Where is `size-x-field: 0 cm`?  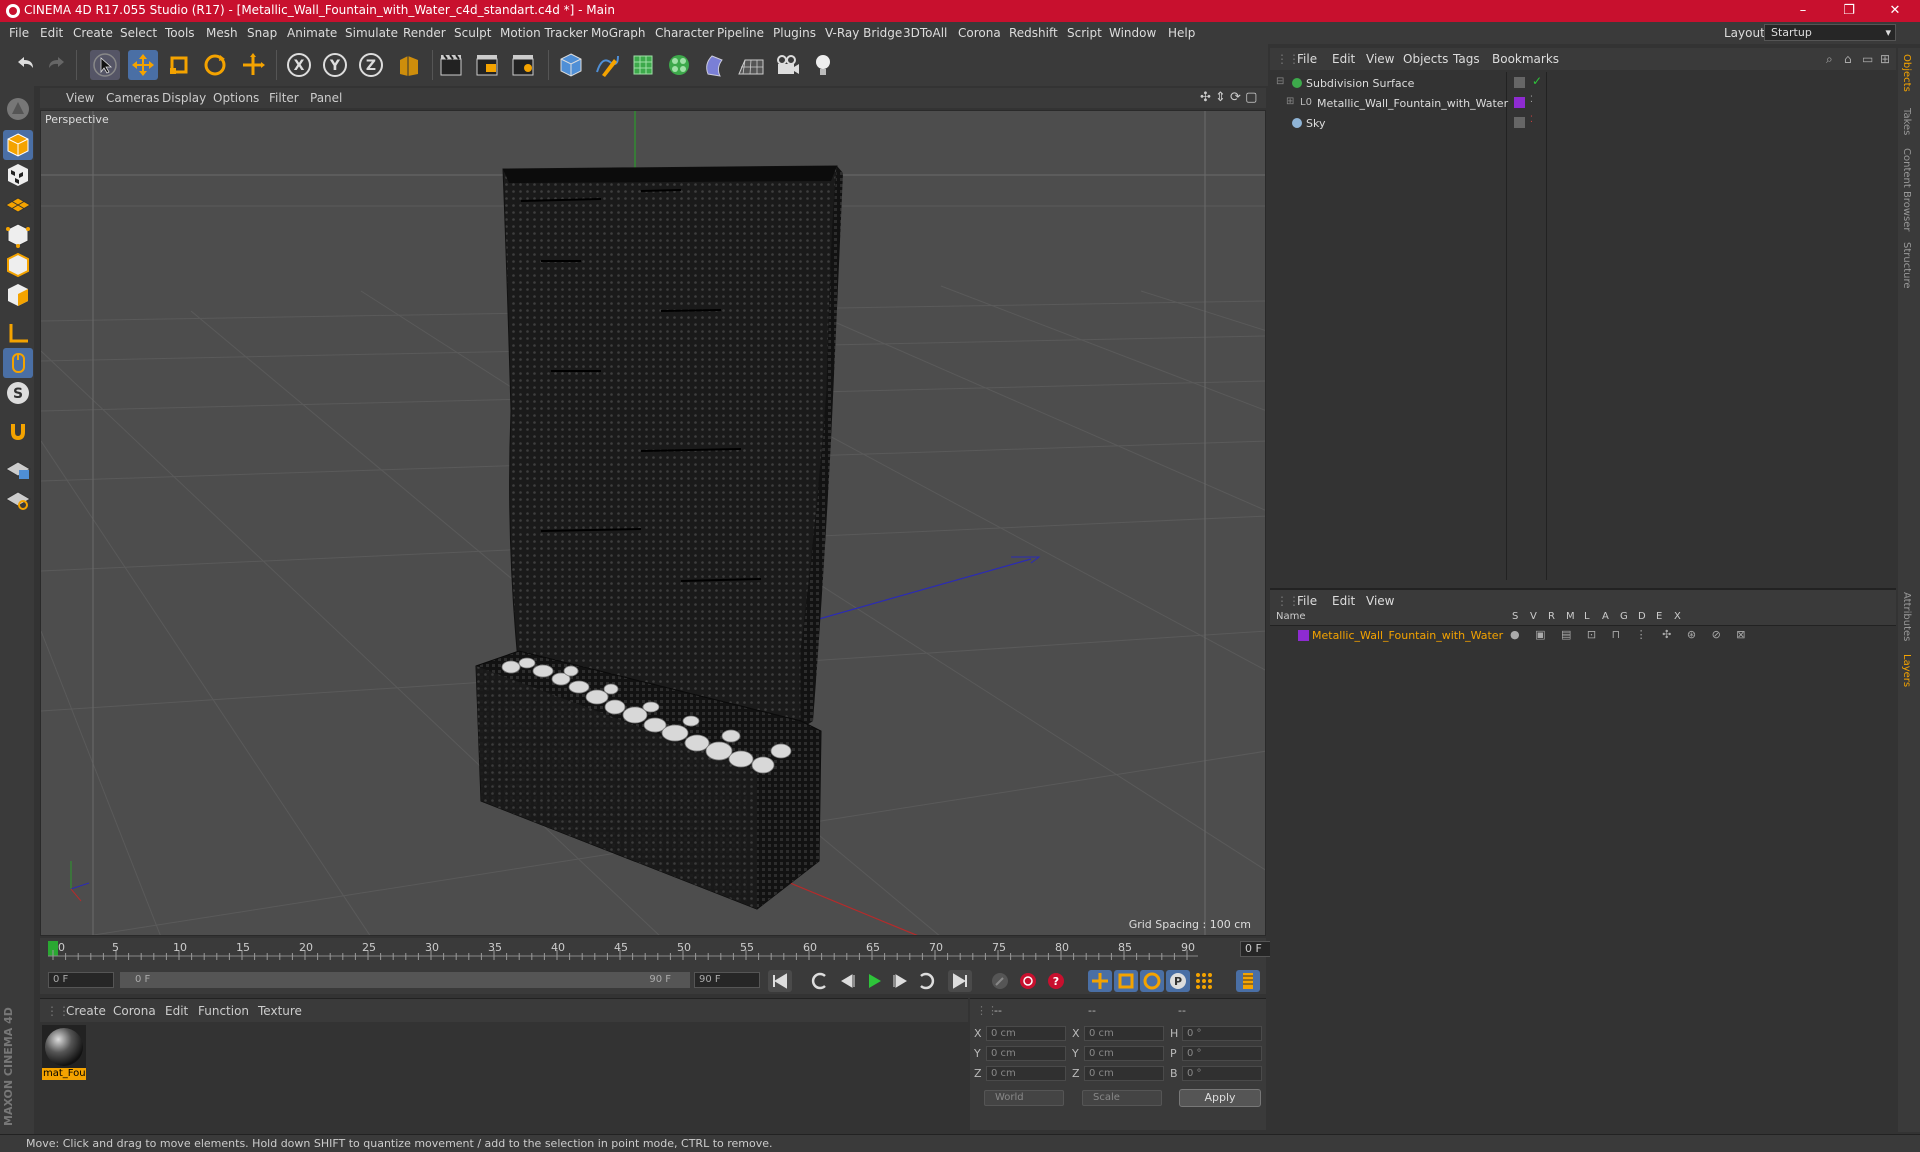
size-x-field: 0 cm is located at coordinates (1124, 1033).